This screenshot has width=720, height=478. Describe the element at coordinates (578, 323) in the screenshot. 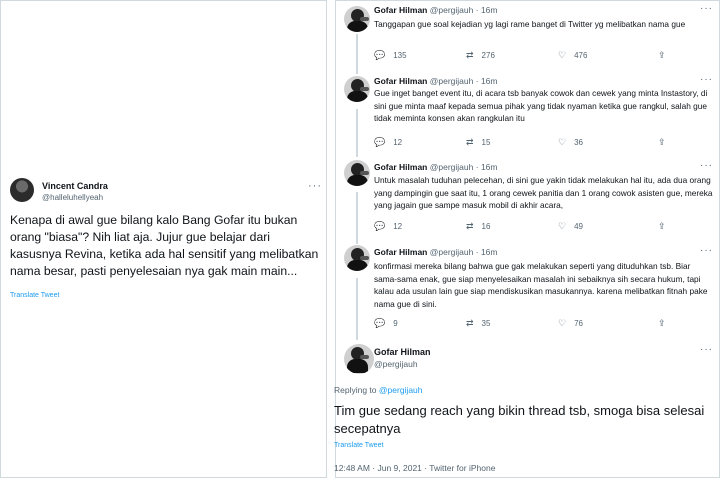

I see `like-count: 76` at that location.